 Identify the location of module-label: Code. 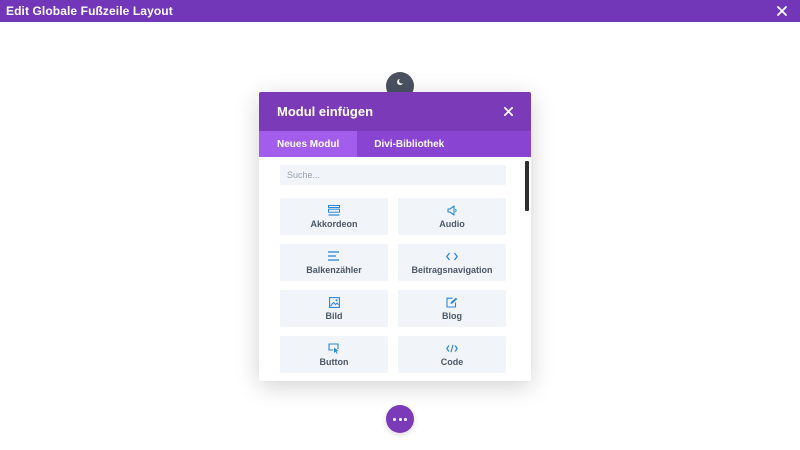
(452, 362).